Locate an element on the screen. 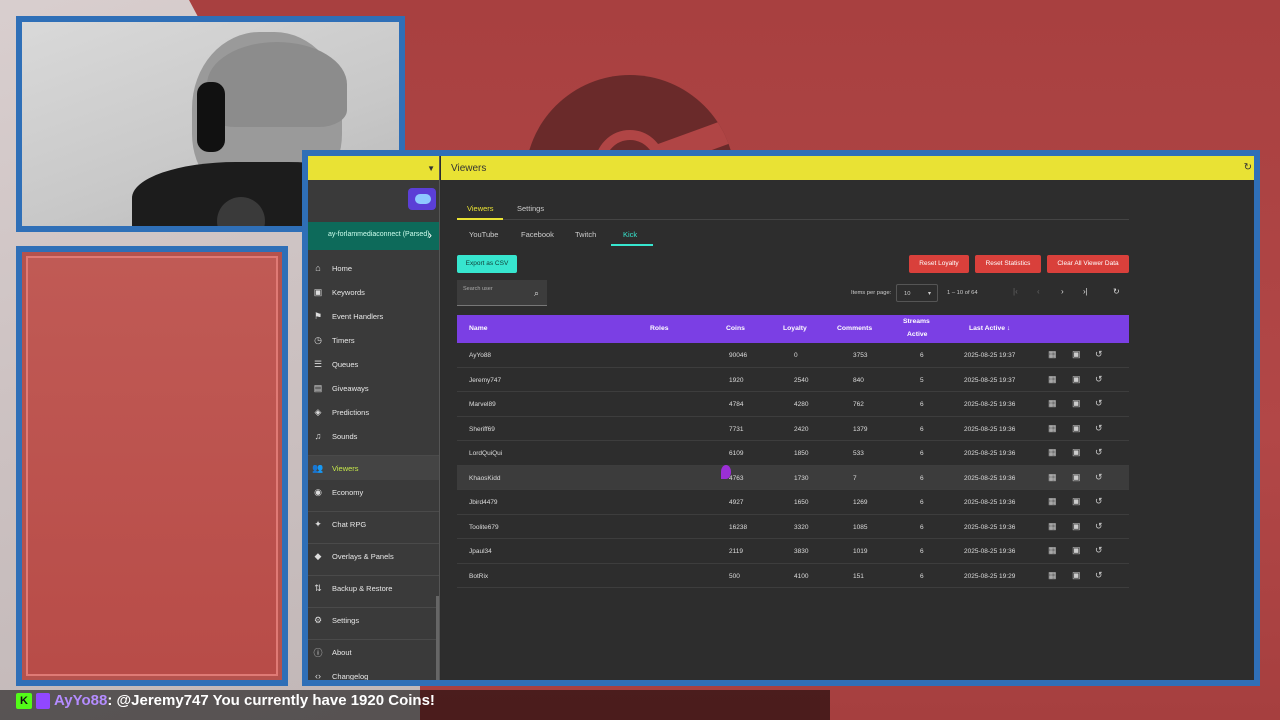 This screenshot has height=720, width=1280. sidebar-item-about: ⓘ About is located at coordinates (373, 652).